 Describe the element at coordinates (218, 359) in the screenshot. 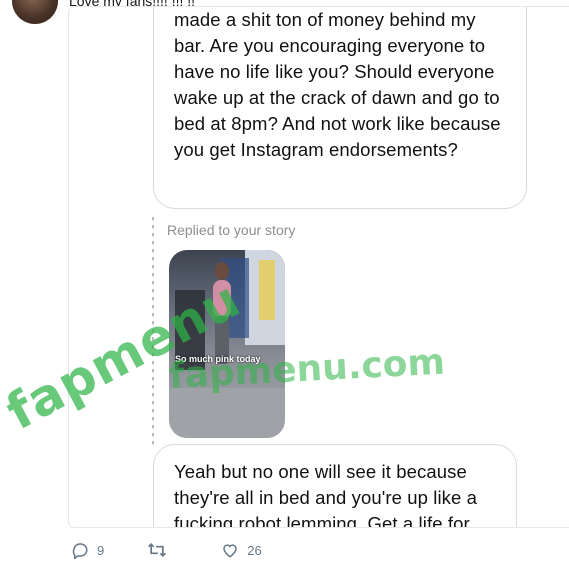

I see `story-caption: So much pink today` at that location.